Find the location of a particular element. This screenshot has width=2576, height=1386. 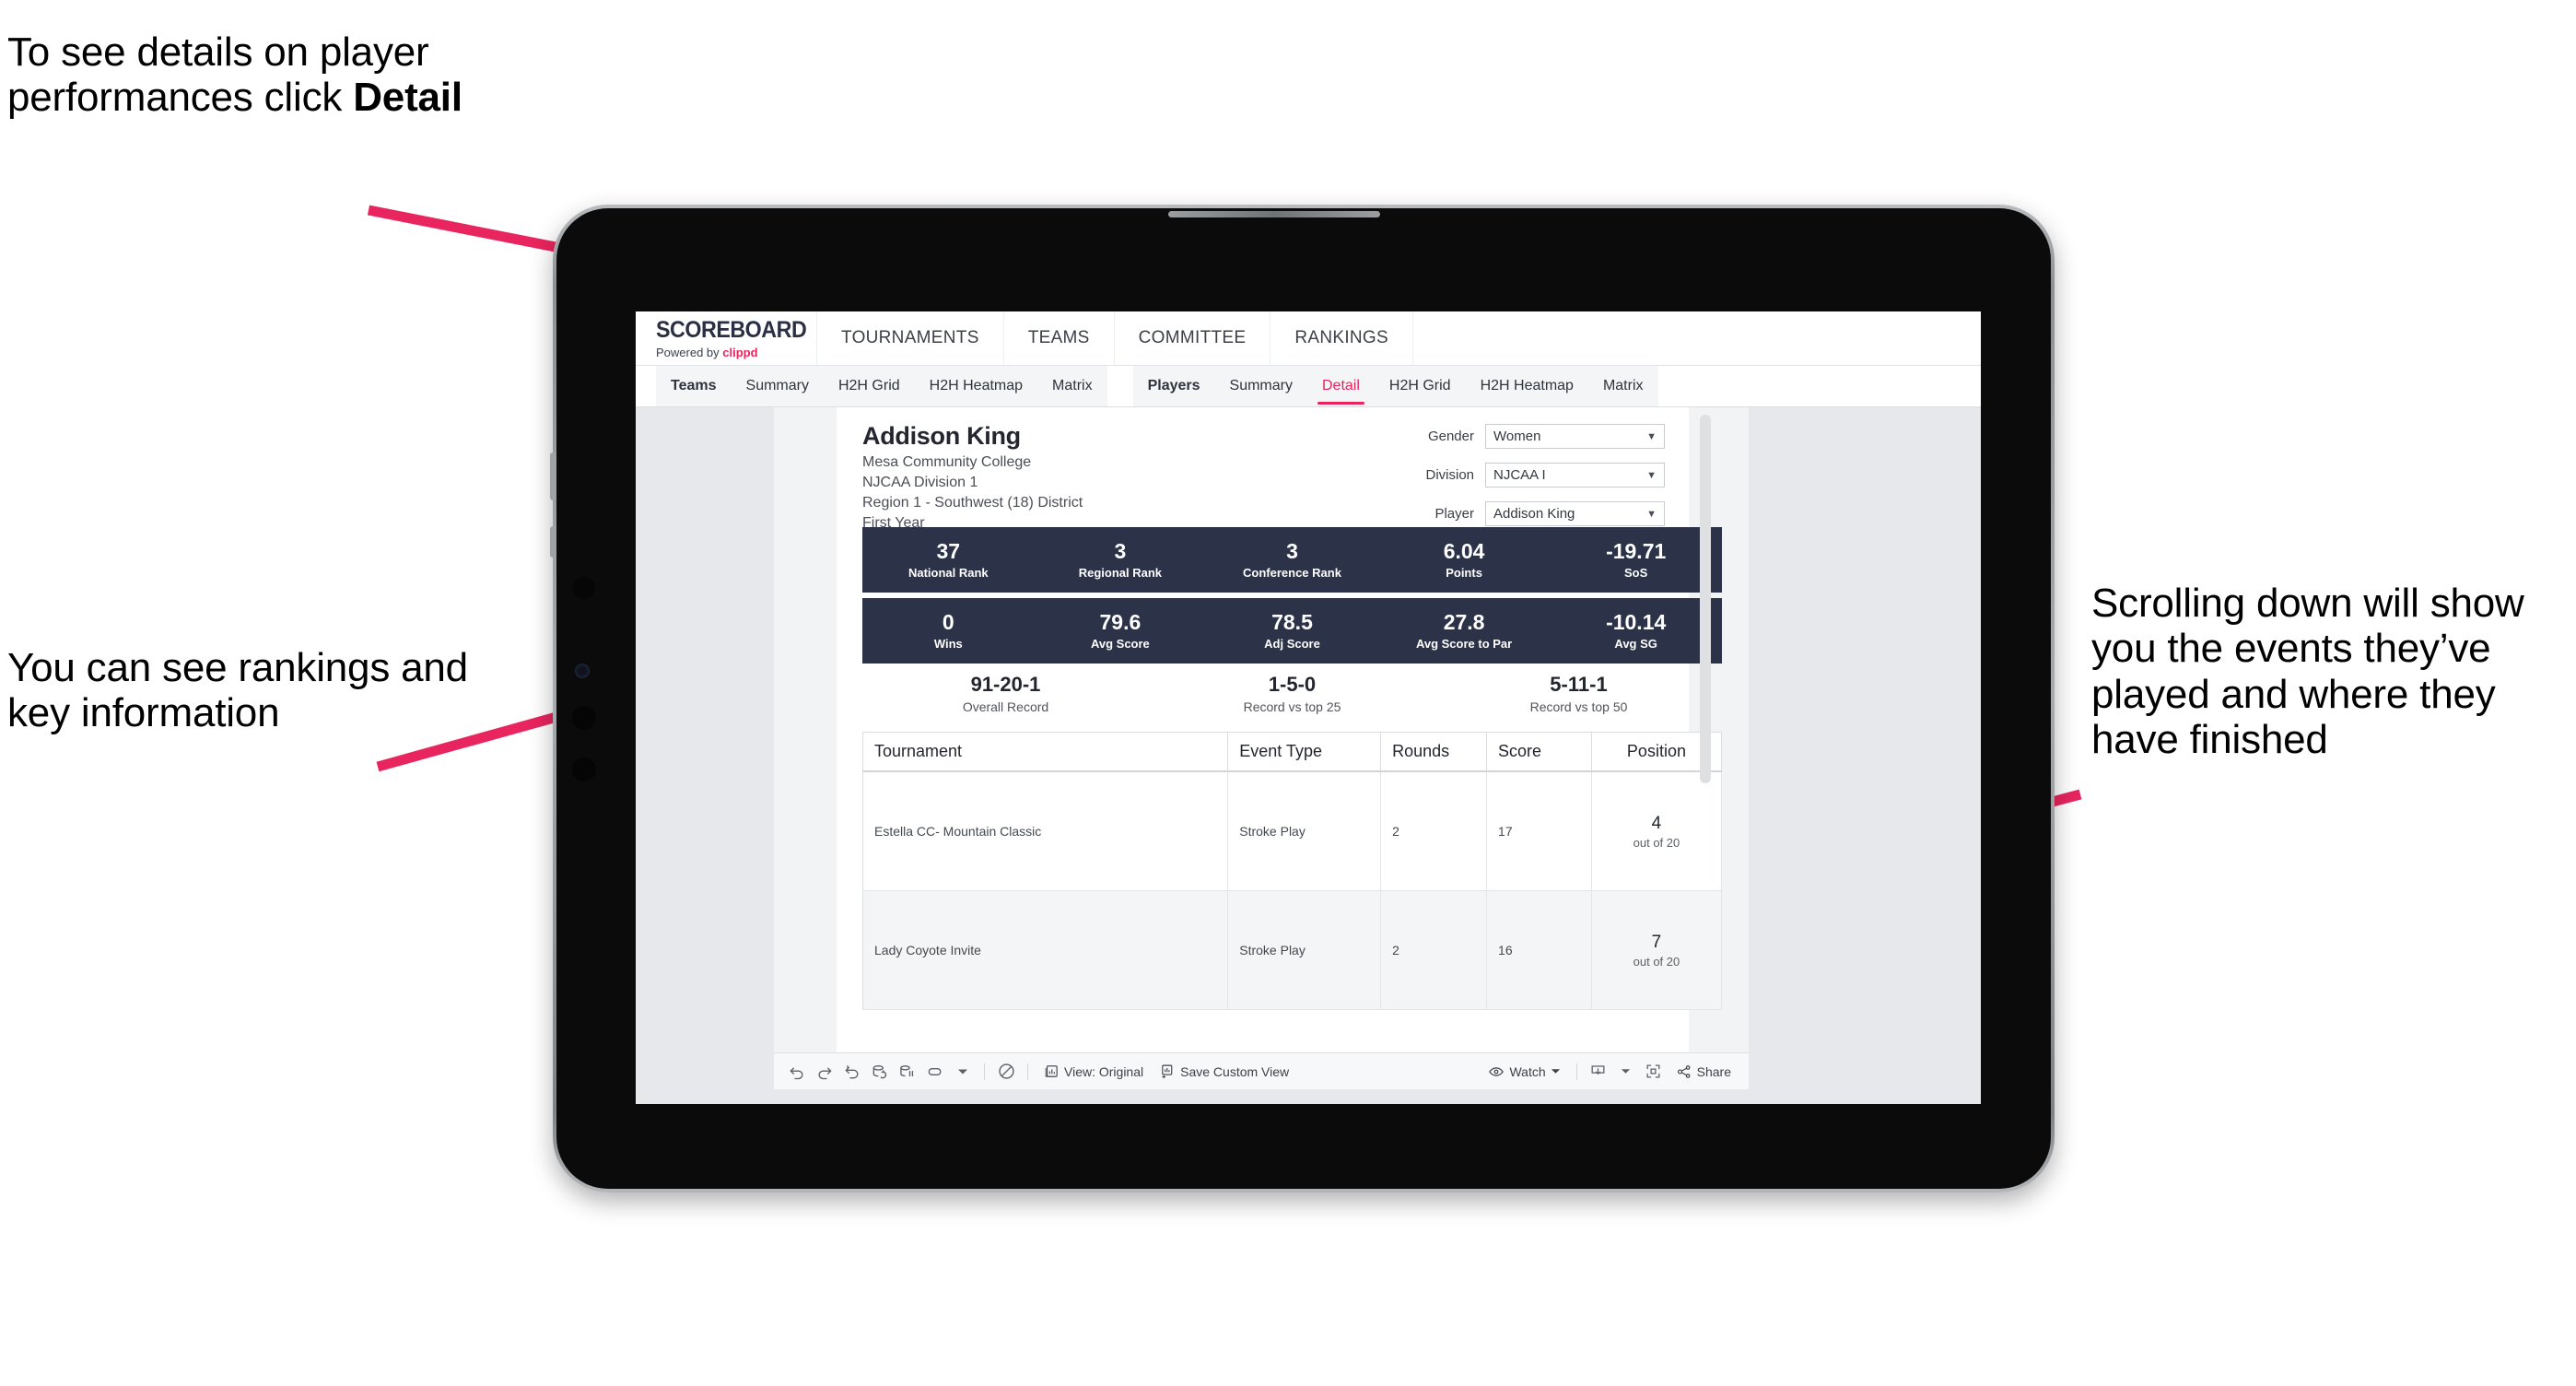

stat-avg-score-to-par-label: Avg Score to Par is located at coordinates (1464, 644).